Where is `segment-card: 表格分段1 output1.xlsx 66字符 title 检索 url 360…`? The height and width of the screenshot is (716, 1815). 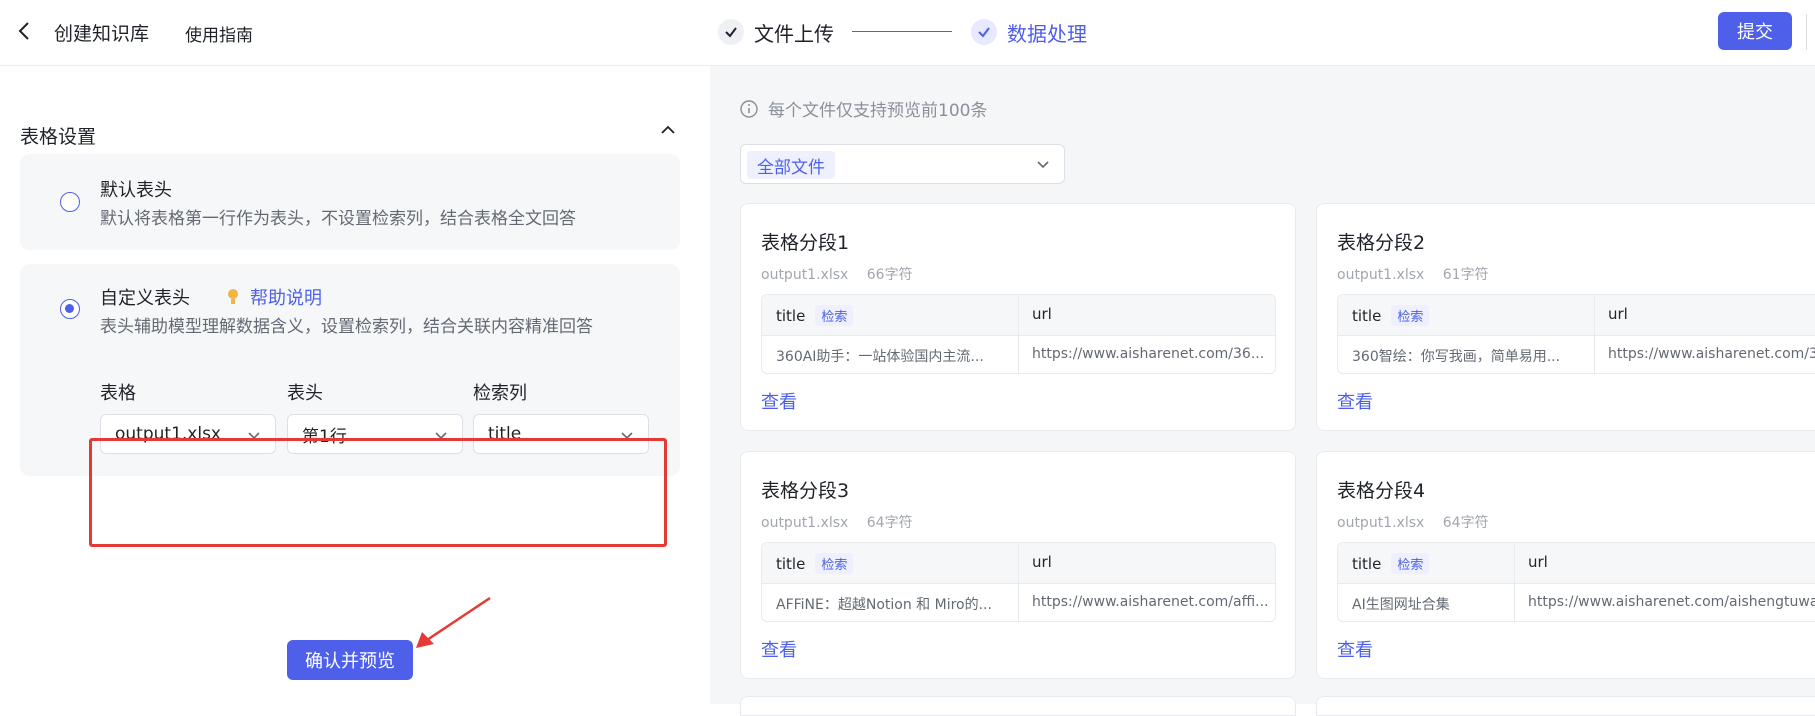
segment-card: 表格分段1 output1.xlsx 66字符 title 检索 url 360… is located at coordinates (1018, 317).